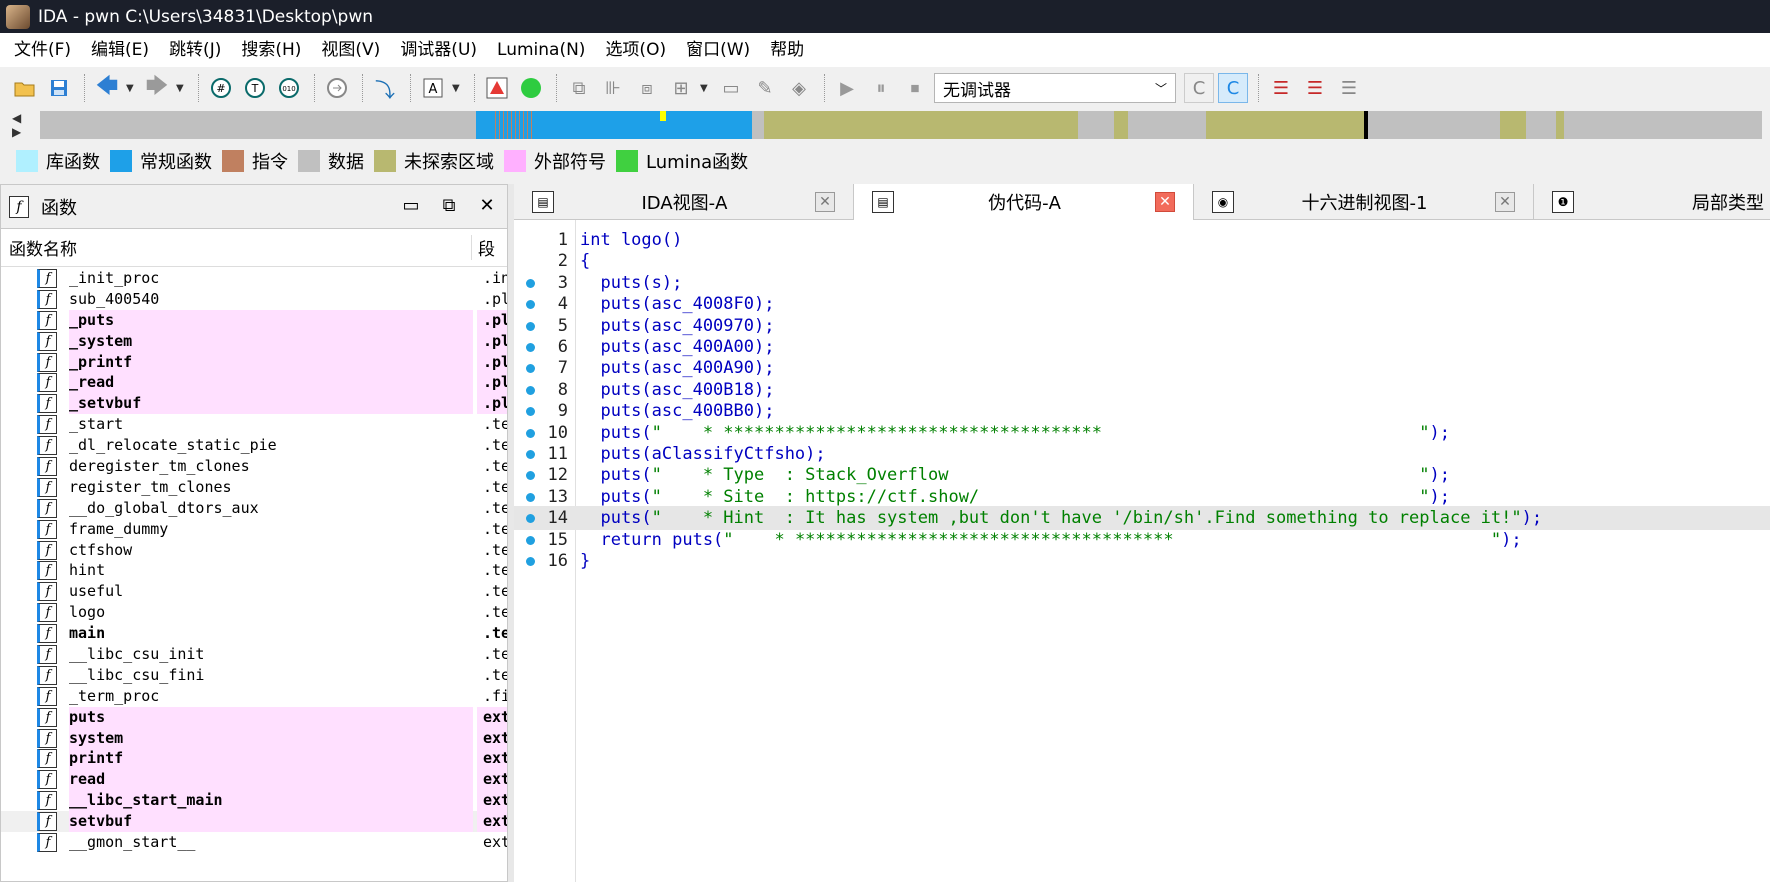 The image size is (1770, 882). I want to click on code-line: 13 puts(" * Site : https://ctf.show/ ");, so click(1142, 497).